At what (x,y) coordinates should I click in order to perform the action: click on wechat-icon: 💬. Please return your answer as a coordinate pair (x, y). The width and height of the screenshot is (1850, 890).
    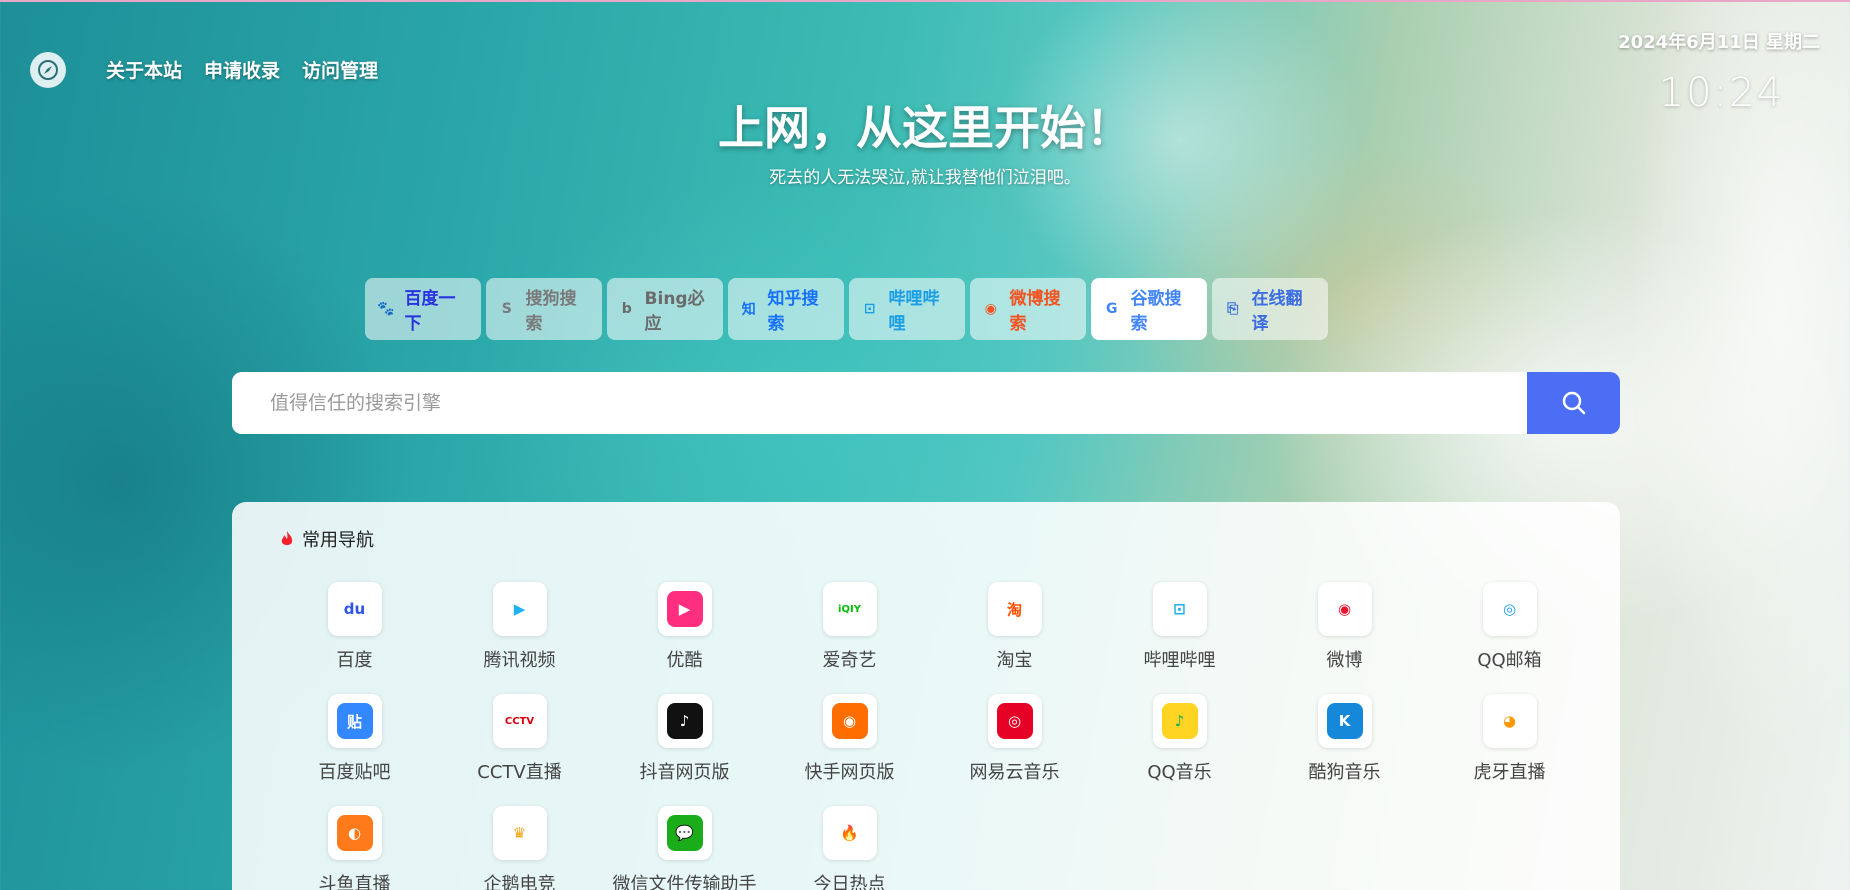
    Looking at the image, I should click on (684, 833).